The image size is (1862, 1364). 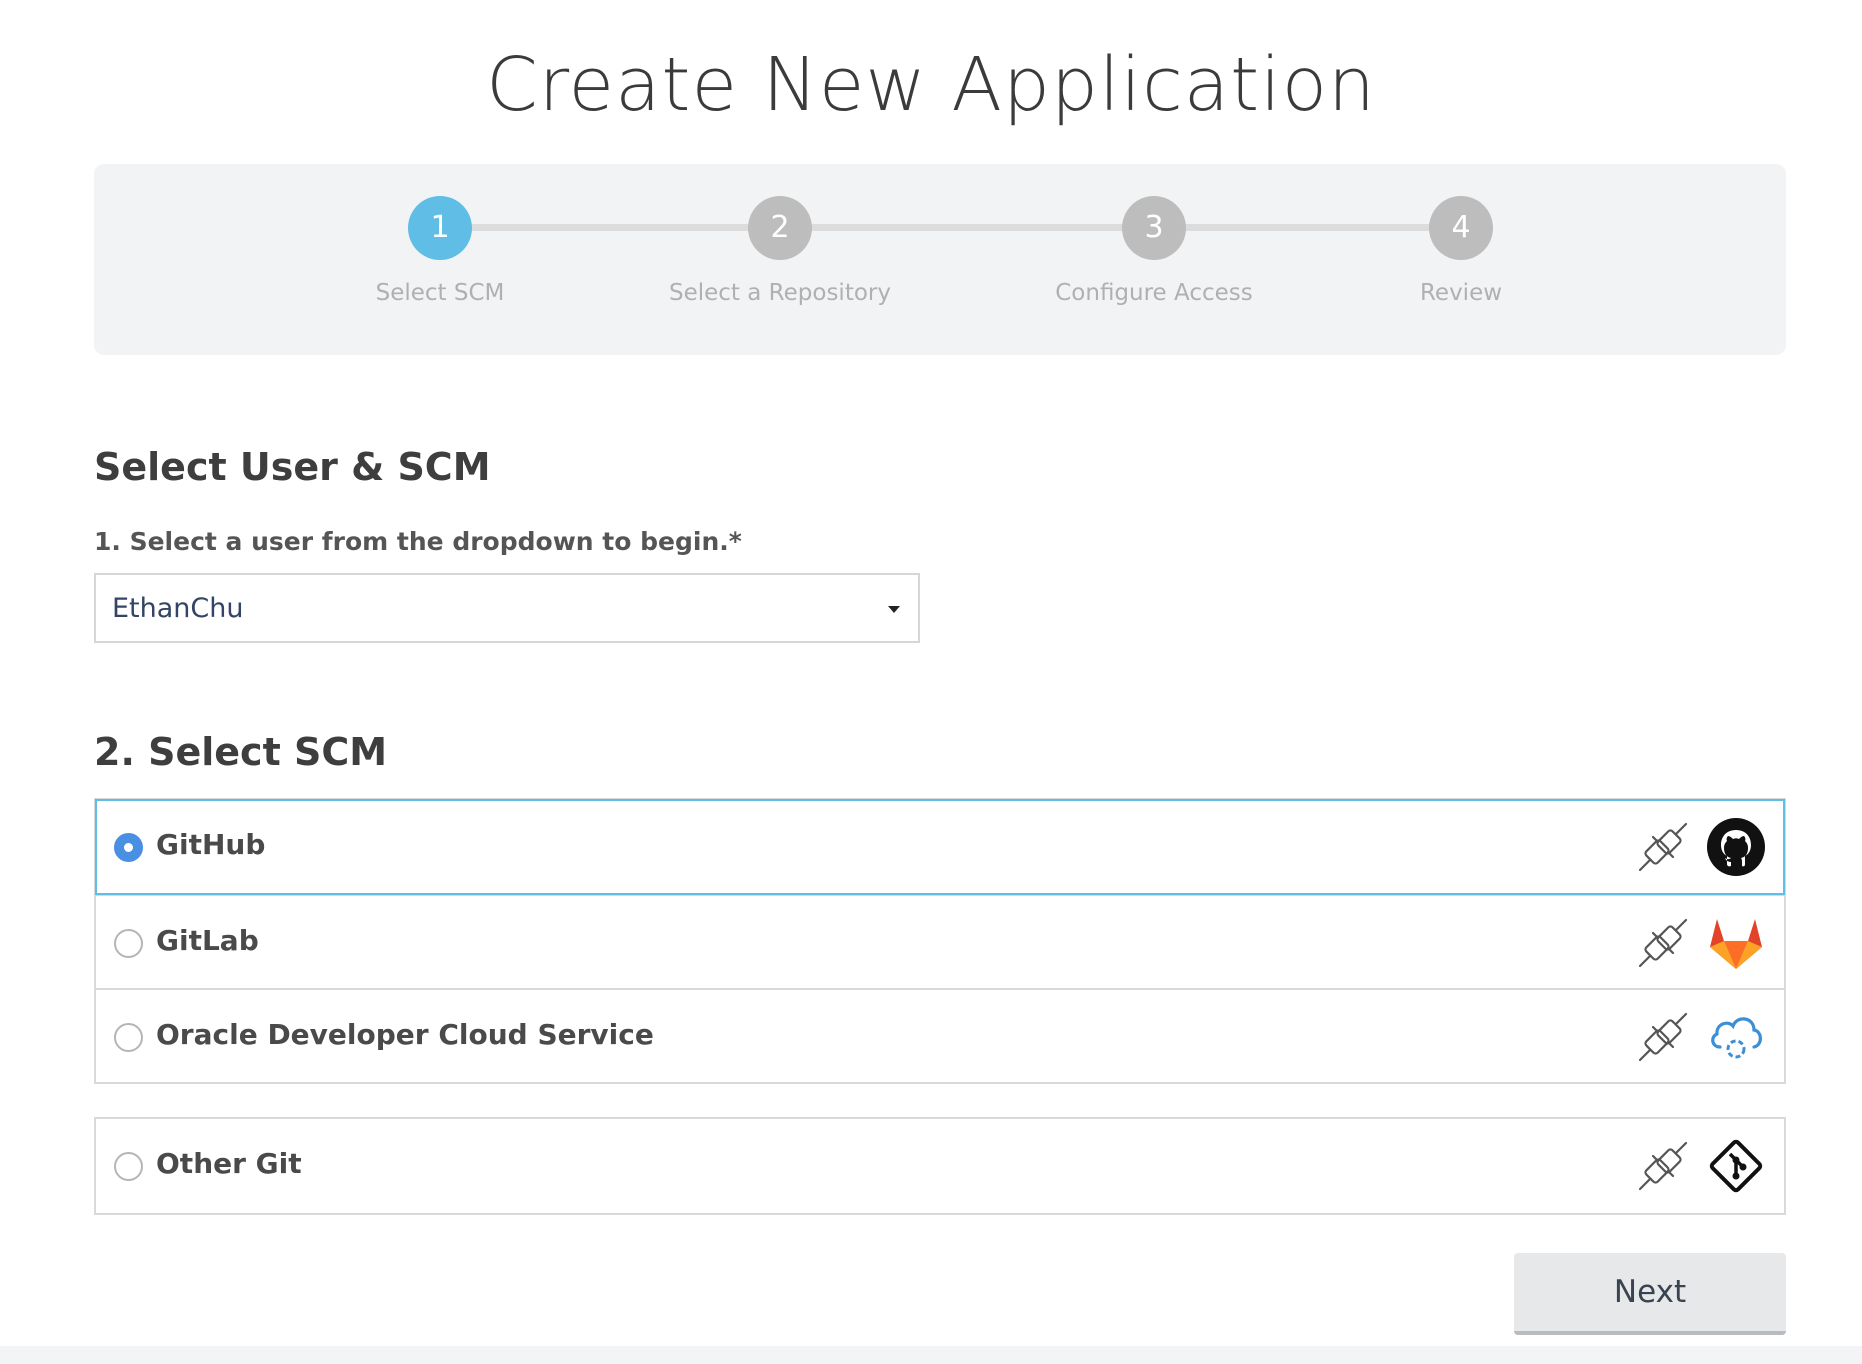 What do you see at coordinates (440, 228) in the screenshot?
I see `step-number-badge: 1` at bounding box center [440, 228].